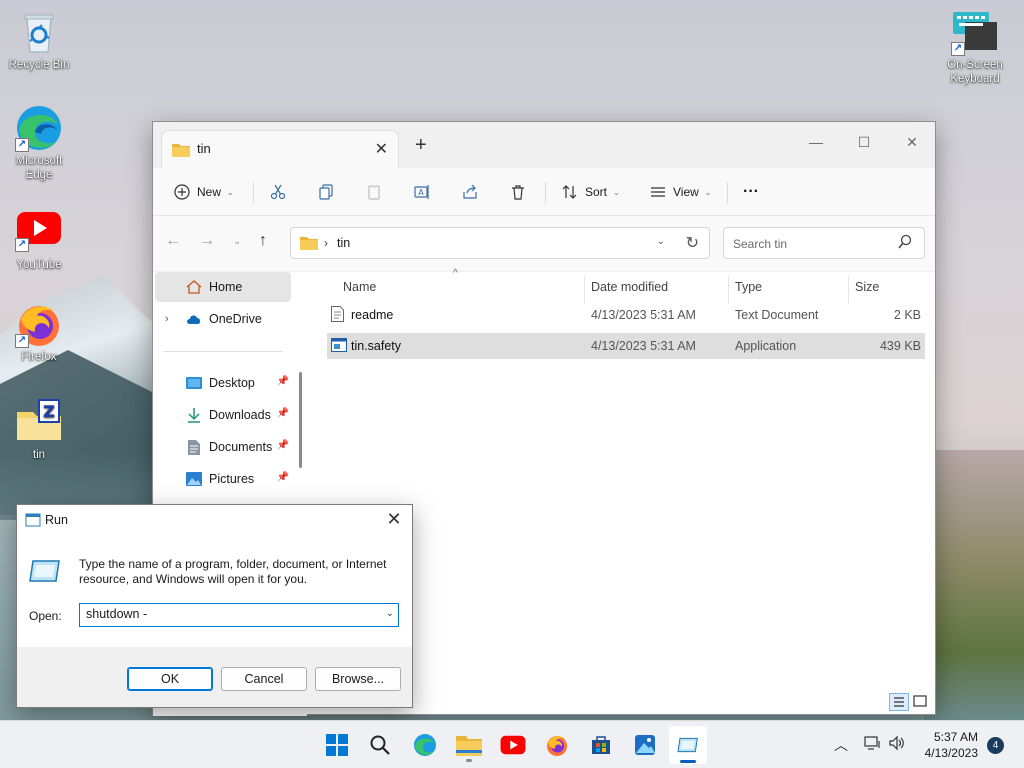 This screenshot has height=768, width=1024. I want to click on cancel-button: Cancel, so click(264, 679).